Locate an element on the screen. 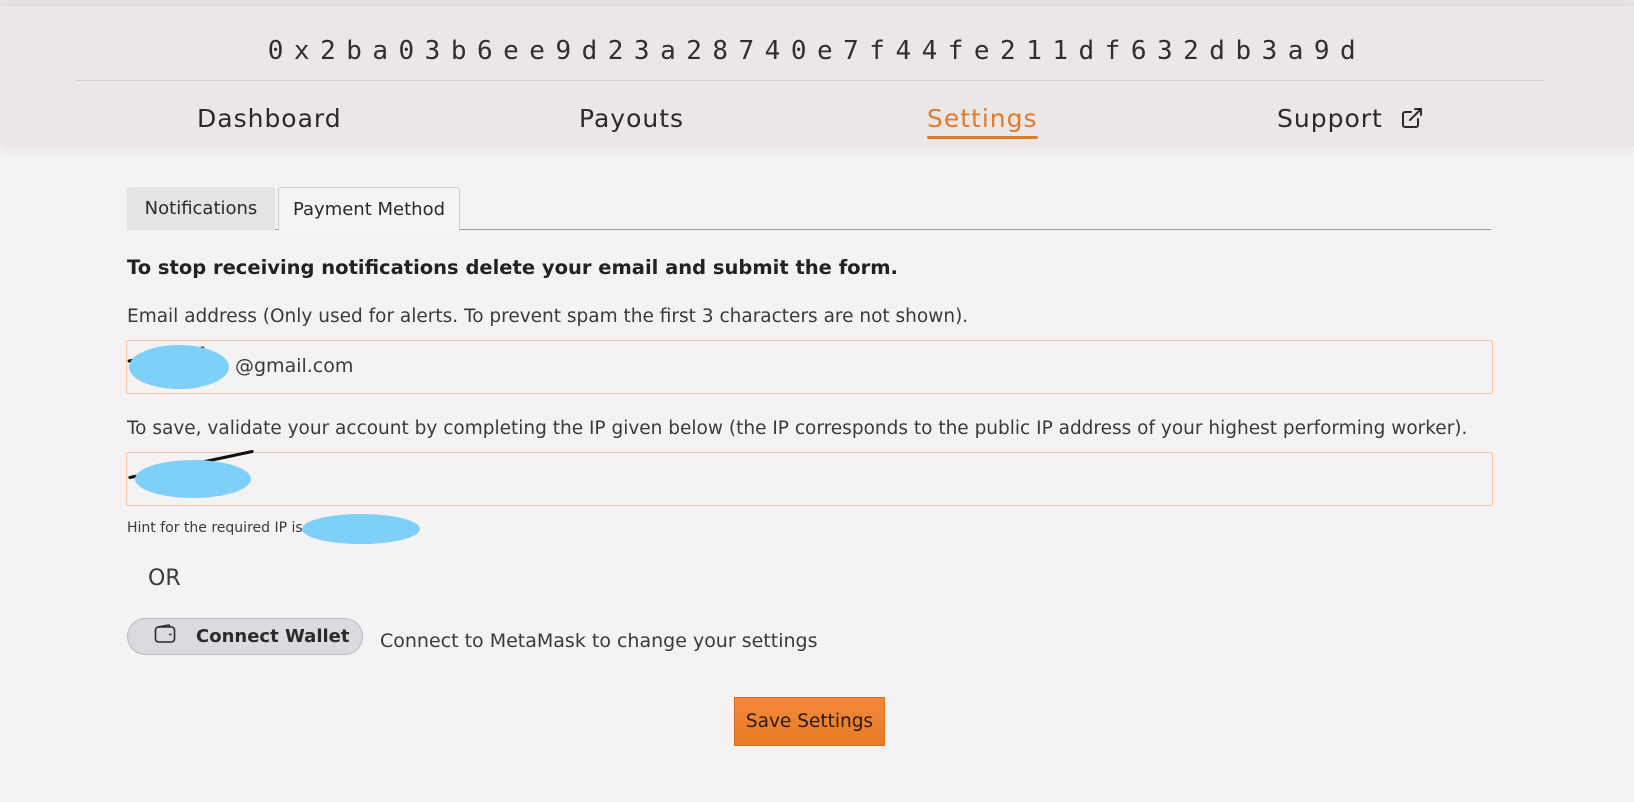  nav-dashboard: Dashboard is located at coordinates (269, 118).